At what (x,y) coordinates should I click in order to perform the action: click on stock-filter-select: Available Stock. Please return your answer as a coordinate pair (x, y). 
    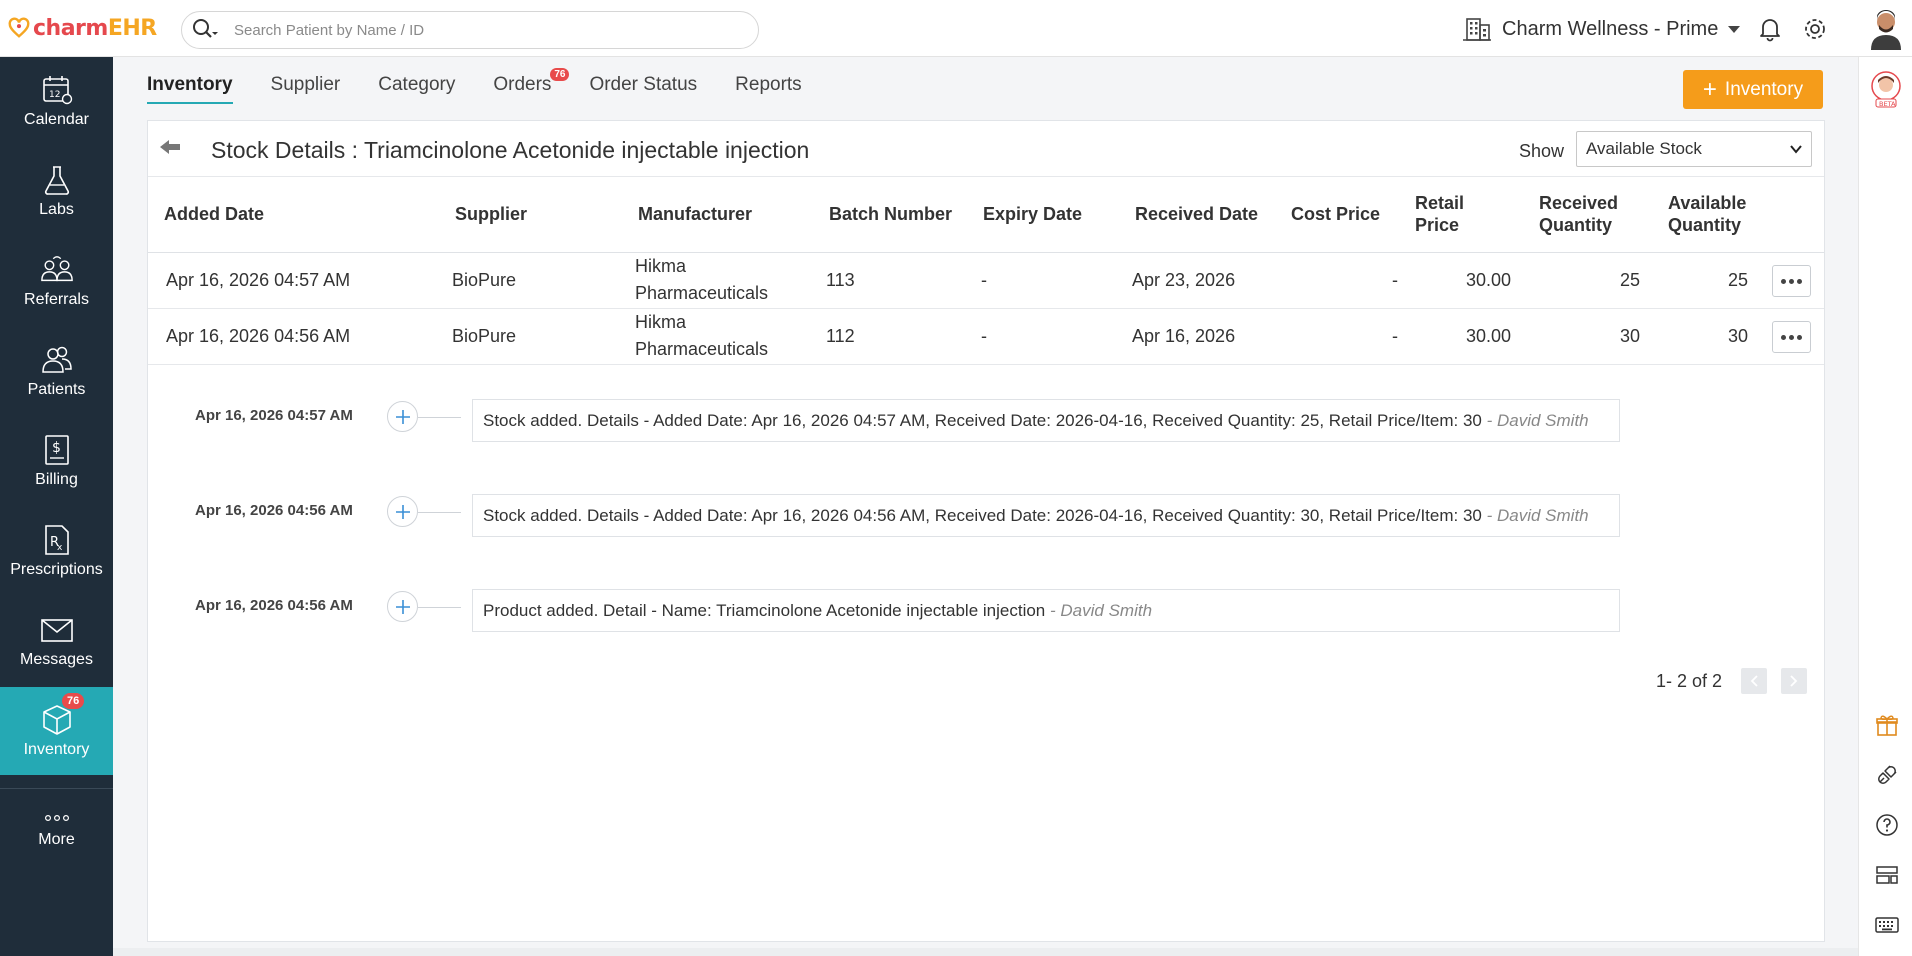
    Looking at the image, I should click on (1694, 149).